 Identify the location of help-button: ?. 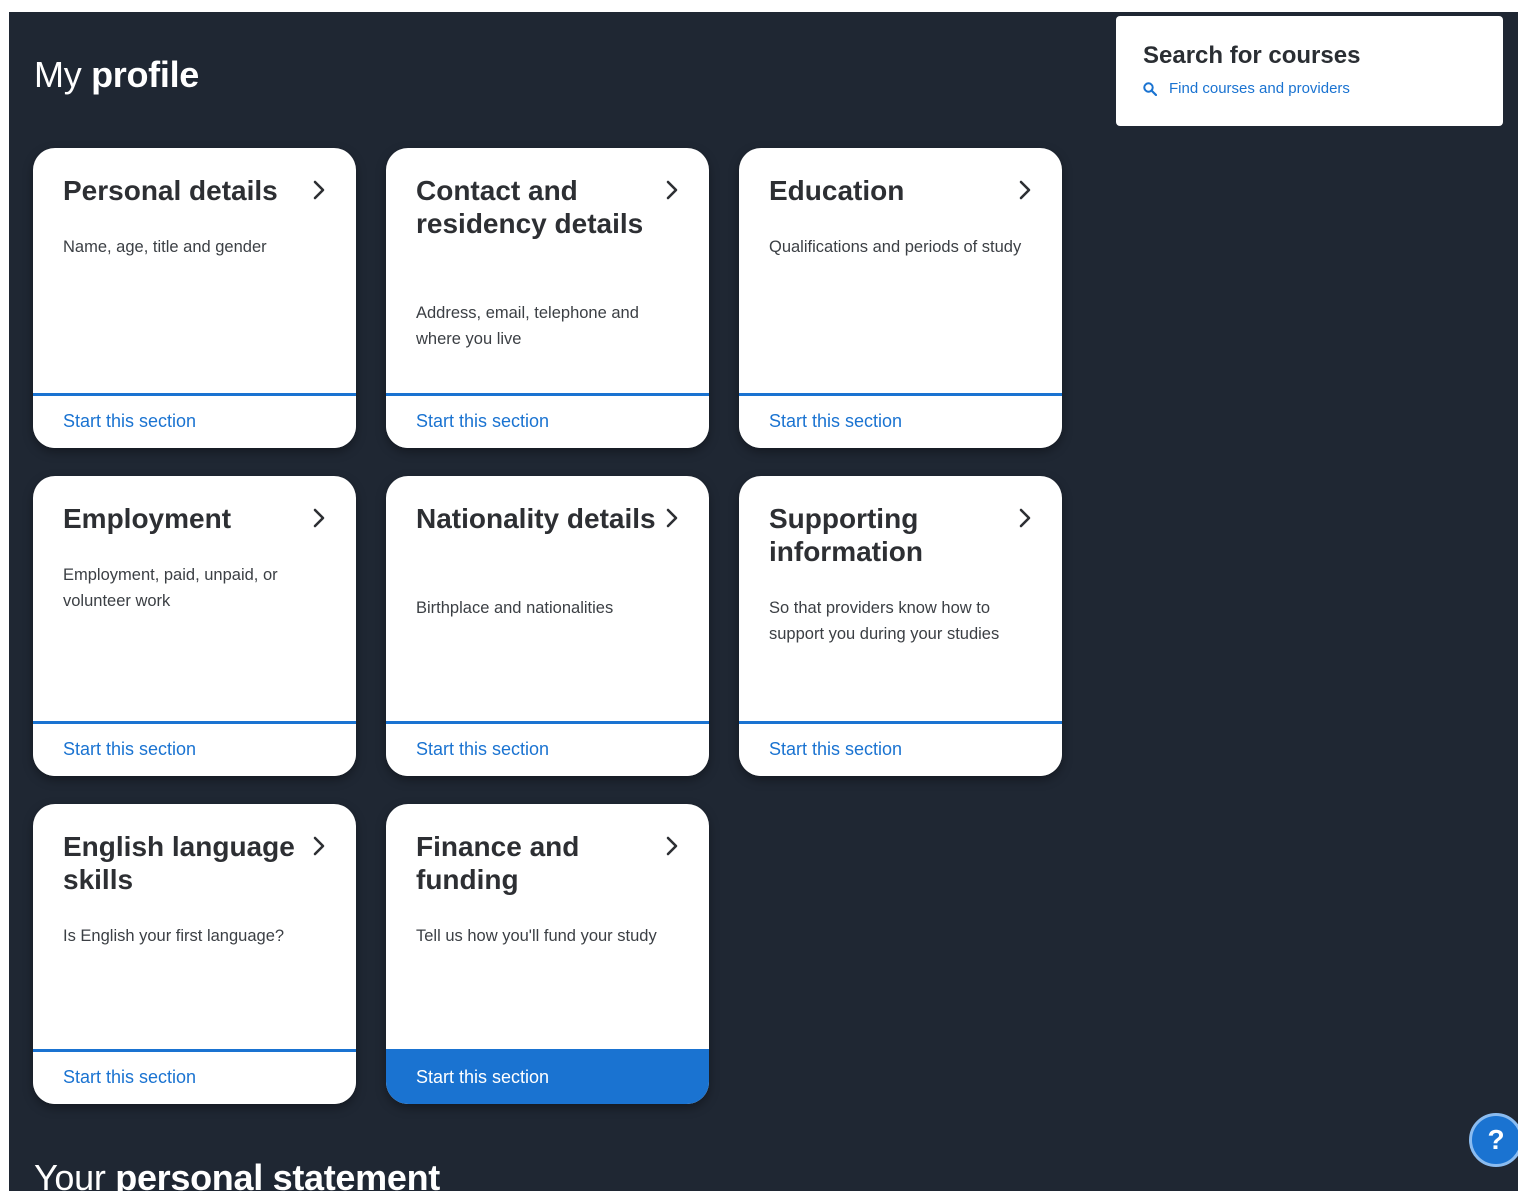
(1493, 1140).